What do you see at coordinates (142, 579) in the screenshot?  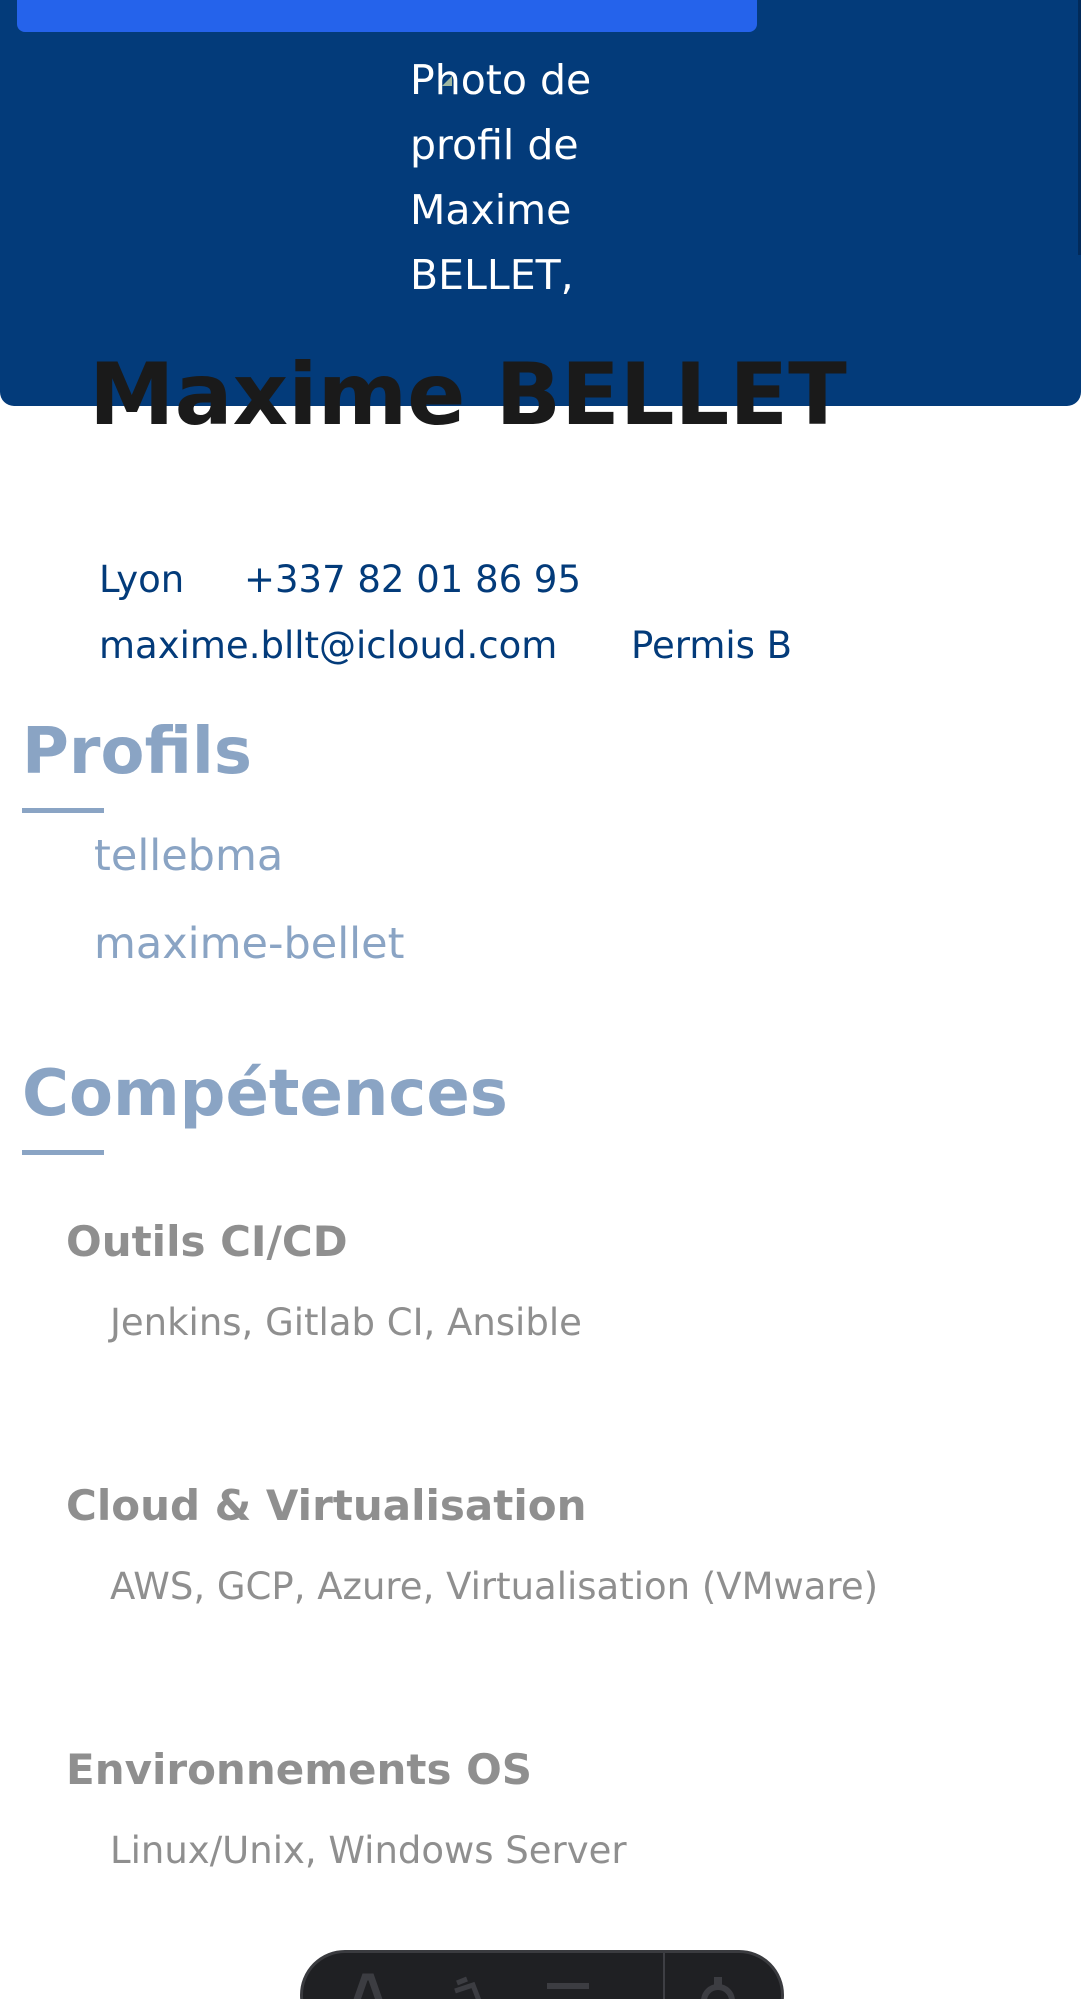 I see `contact-city: Lyon` at bounding box center [142, 579].